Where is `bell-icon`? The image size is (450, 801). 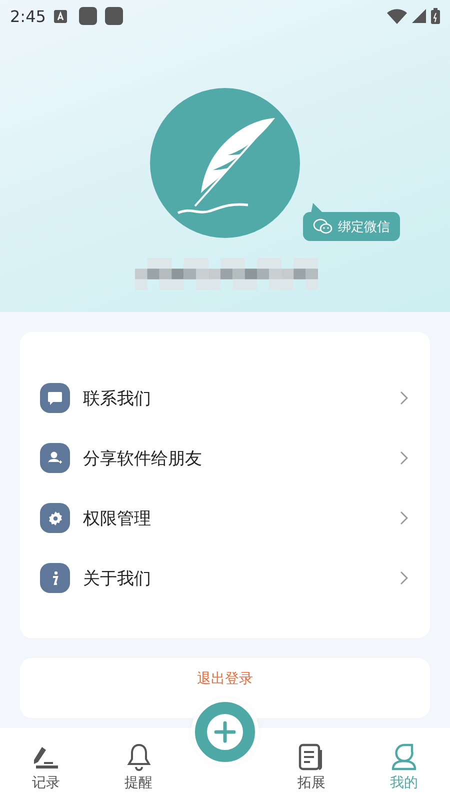
bell-icon is located at coordinates (139, 757).